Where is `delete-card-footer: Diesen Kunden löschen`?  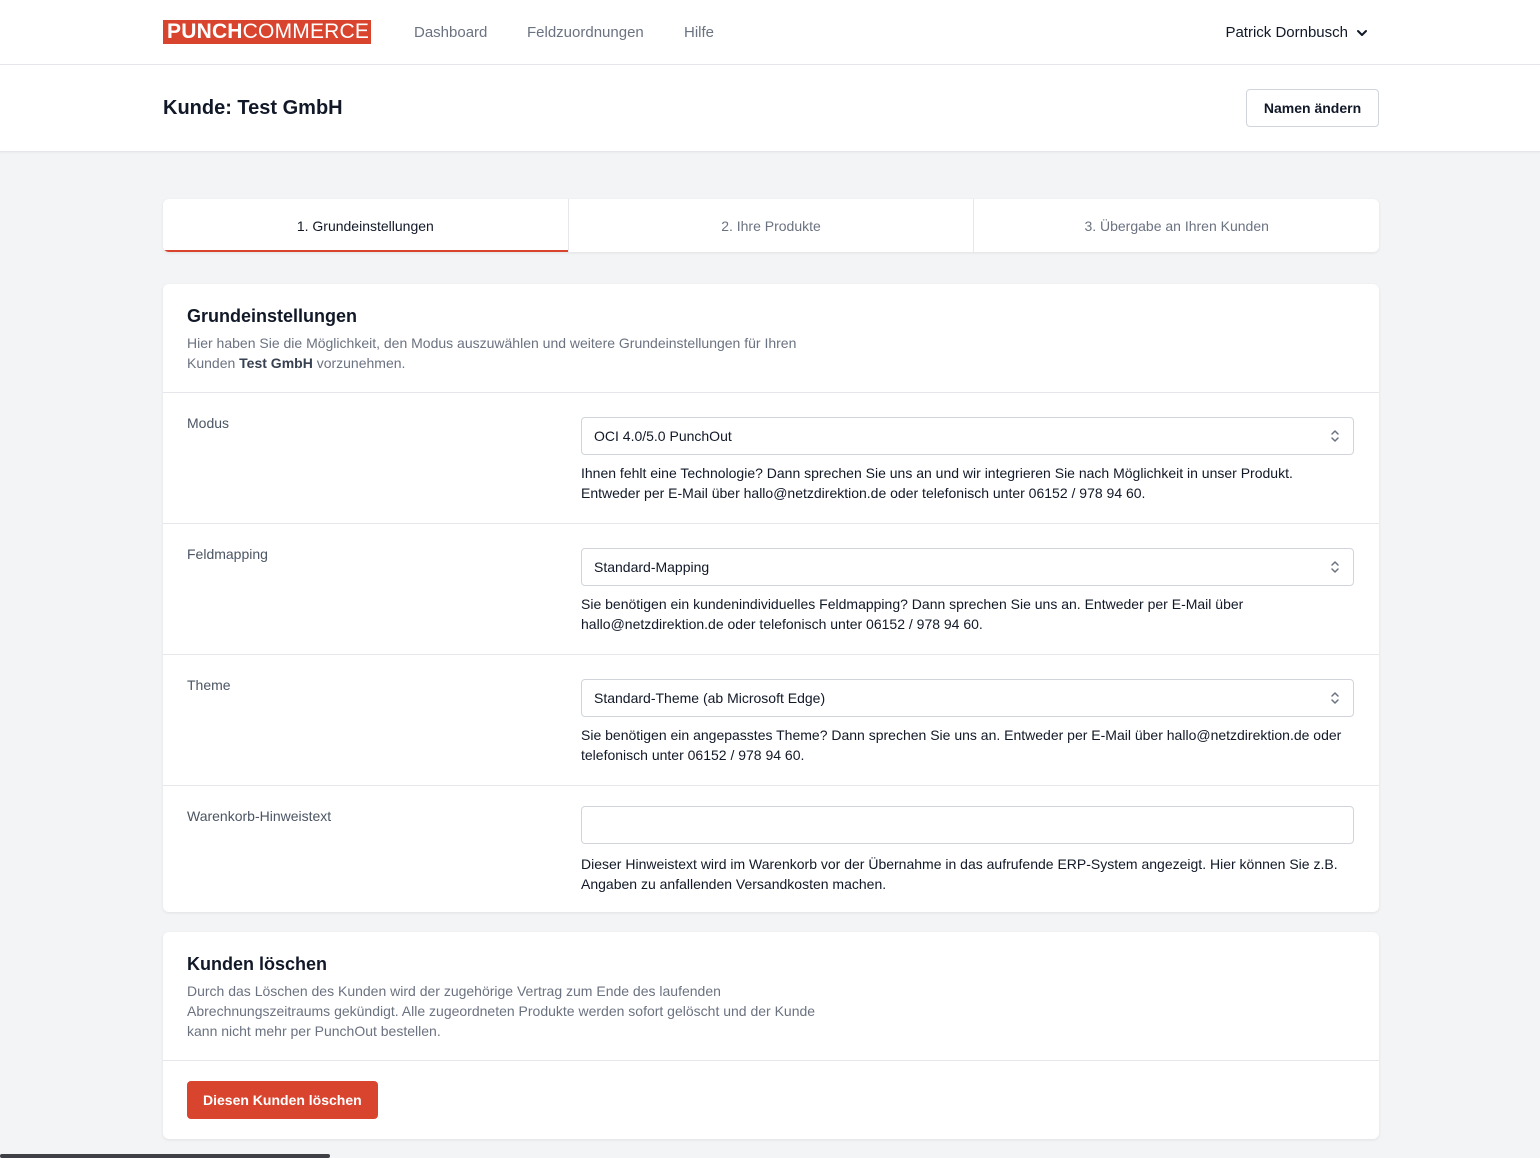 delete-card-footer: Diesen Kunden löschen is located at coordinates (771, 1100).